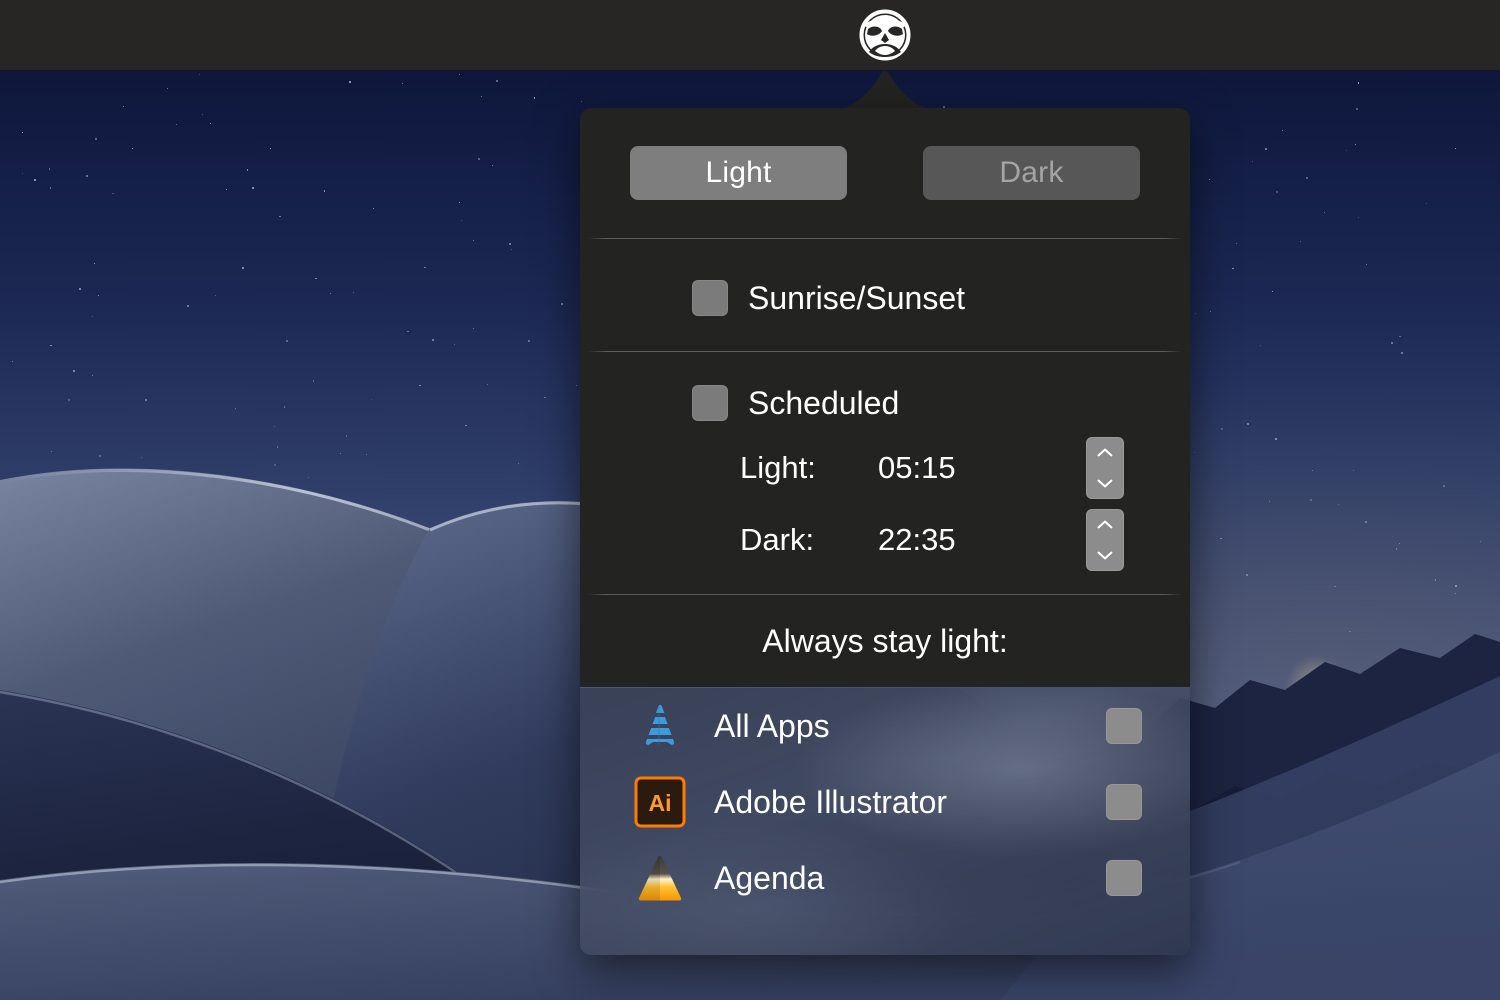 This screenshot has height=1000, width=1500. I want to click on app-name: All Apps, so click(772, 725).